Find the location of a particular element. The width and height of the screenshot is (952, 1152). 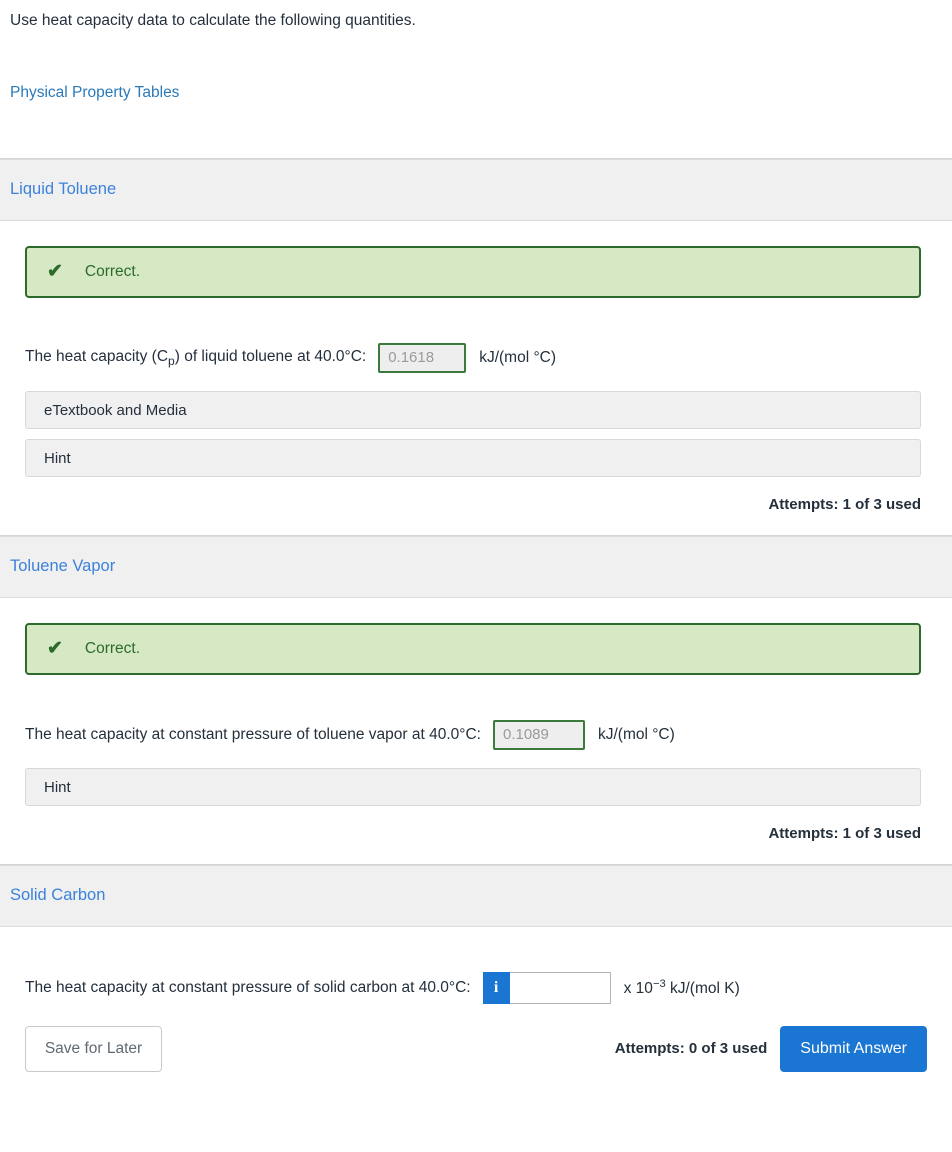

unit-exponent: −3 is located at coordinates (659, 983).